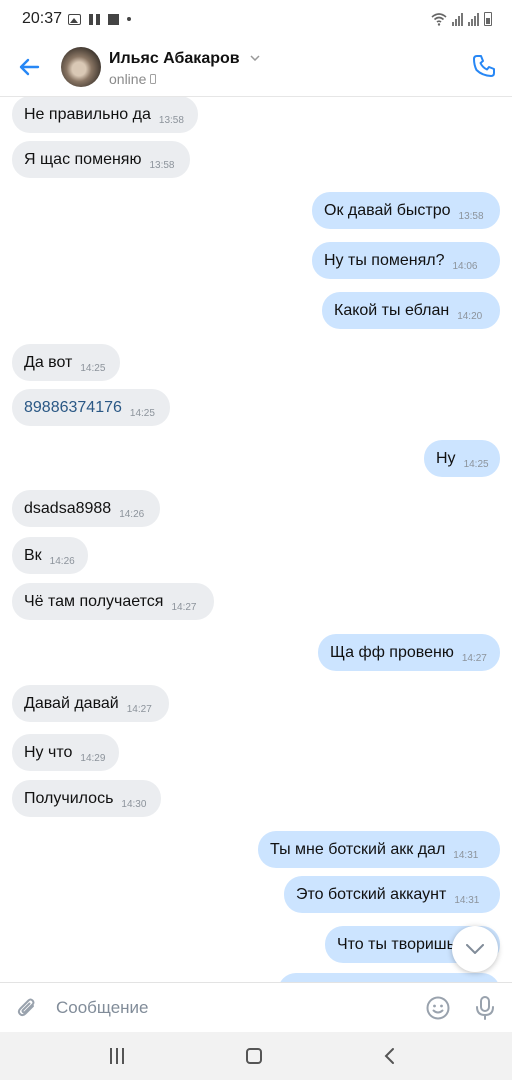  What do you see at coordinates (48, 752) in the screenshot?
I see `message-text: Ну что` at bounding box center [48, 752].